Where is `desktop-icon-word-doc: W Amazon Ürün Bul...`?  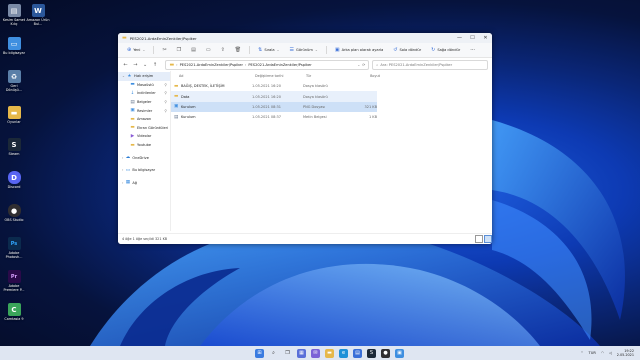 desktop-icon-word-doc: W Amazon Ürün Bul... is located at coordinates (38, 15).